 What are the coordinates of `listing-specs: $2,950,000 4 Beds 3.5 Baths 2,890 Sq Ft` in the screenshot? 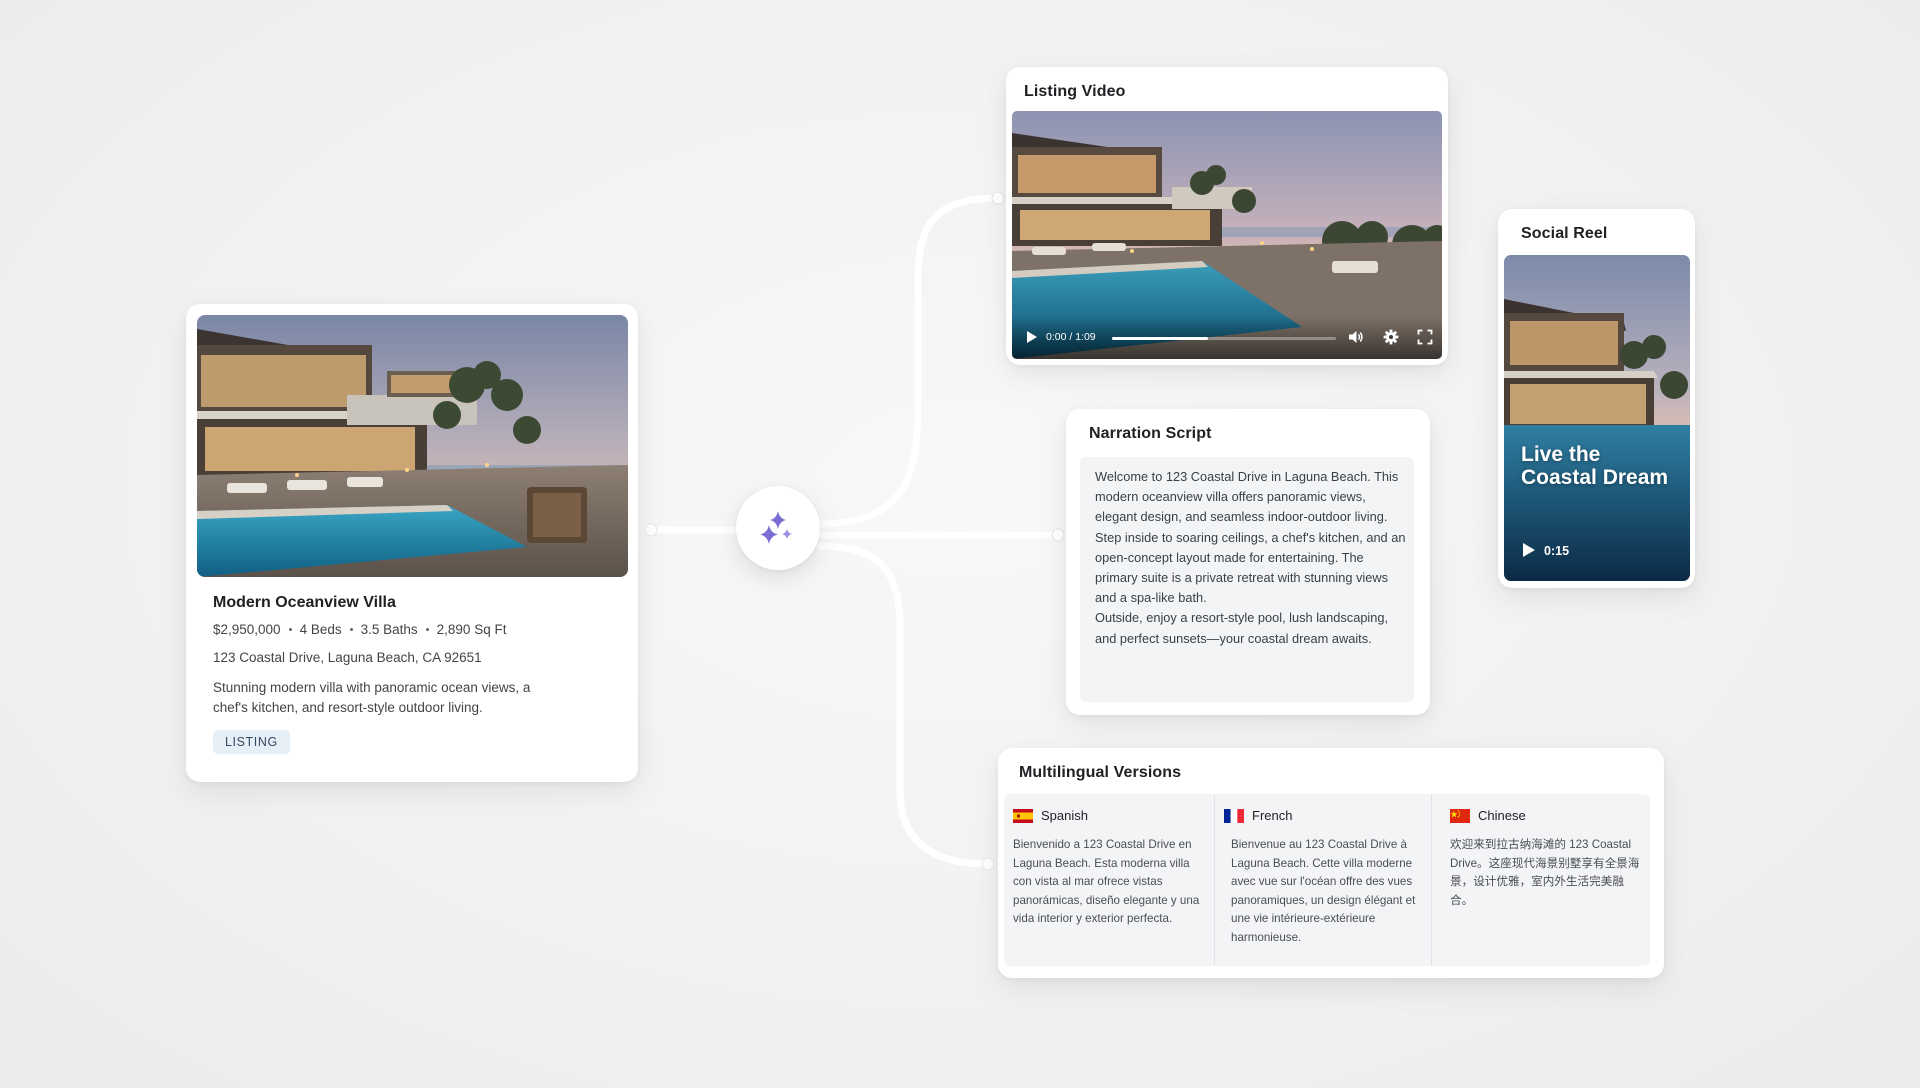 It's located at (359, 629).